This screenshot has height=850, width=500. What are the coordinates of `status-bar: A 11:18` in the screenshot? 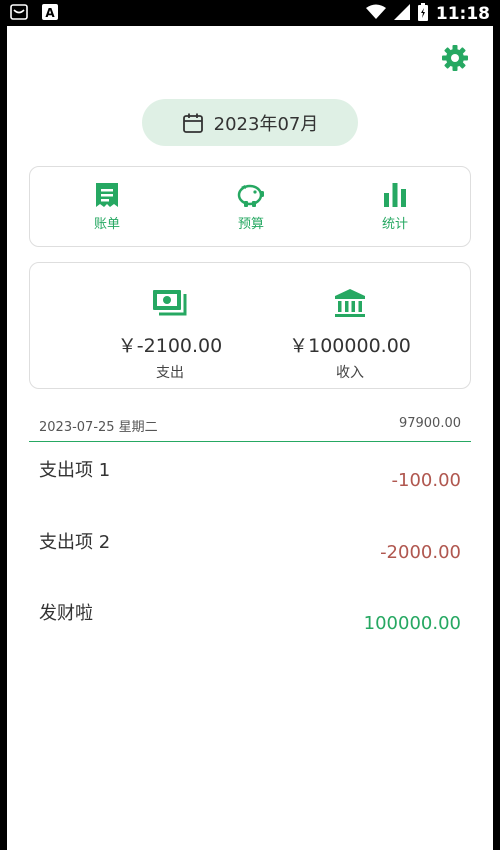 It's located at (250, 13).